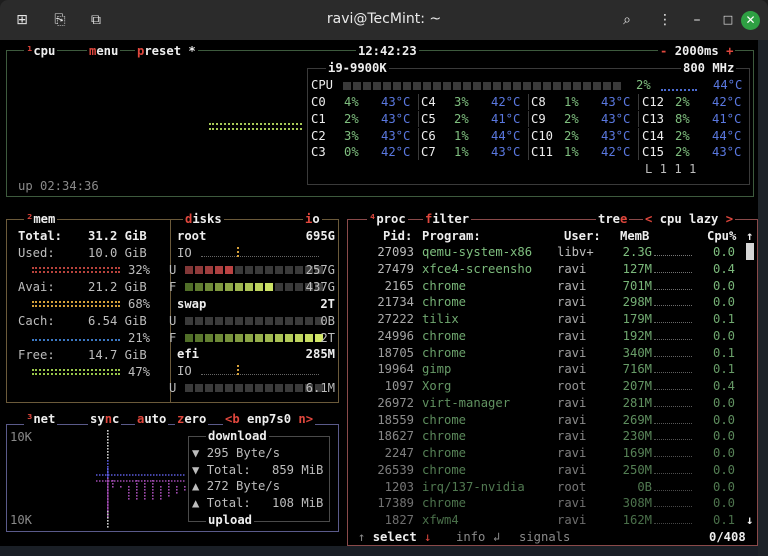 The image size is (768, 556). Describe the element at coordinates (399, 386) in the screenshot. I see `process-pid: 1097` at that location.